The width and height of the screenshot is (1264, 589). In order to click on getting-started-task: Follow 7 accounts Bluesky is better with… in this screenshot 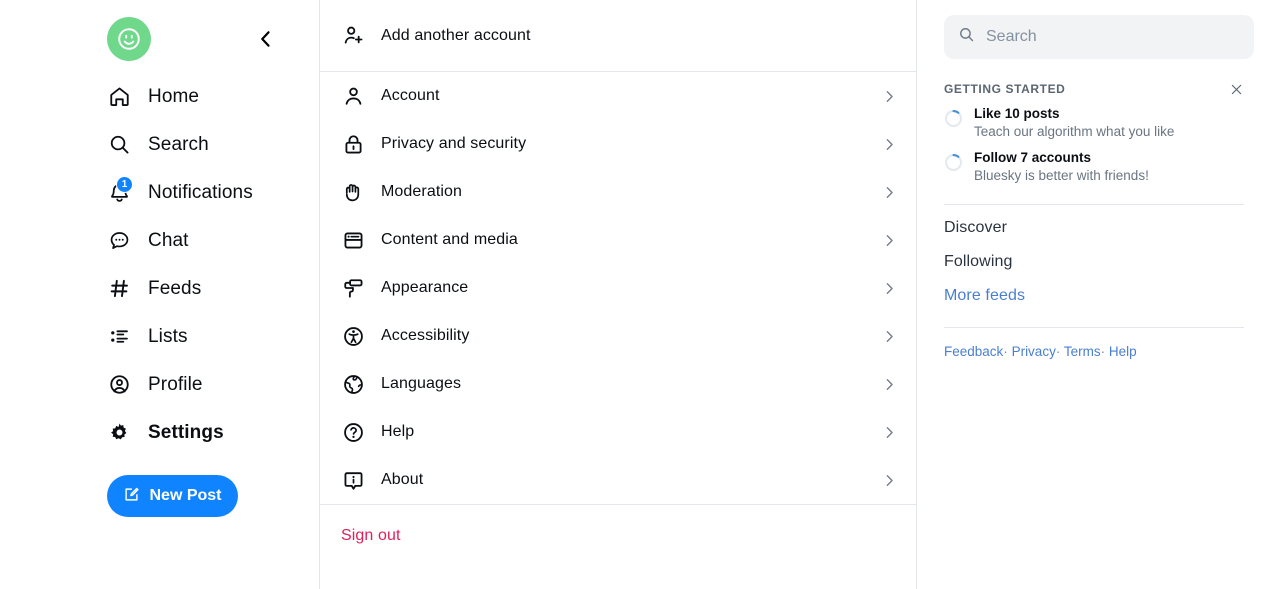, I will do `click(1099, 167)`.